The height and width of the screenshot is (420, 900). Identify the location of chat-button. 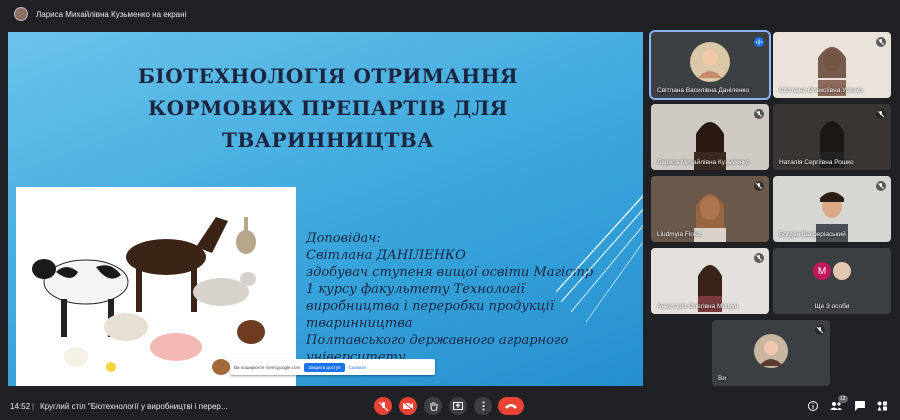
(860, 406).